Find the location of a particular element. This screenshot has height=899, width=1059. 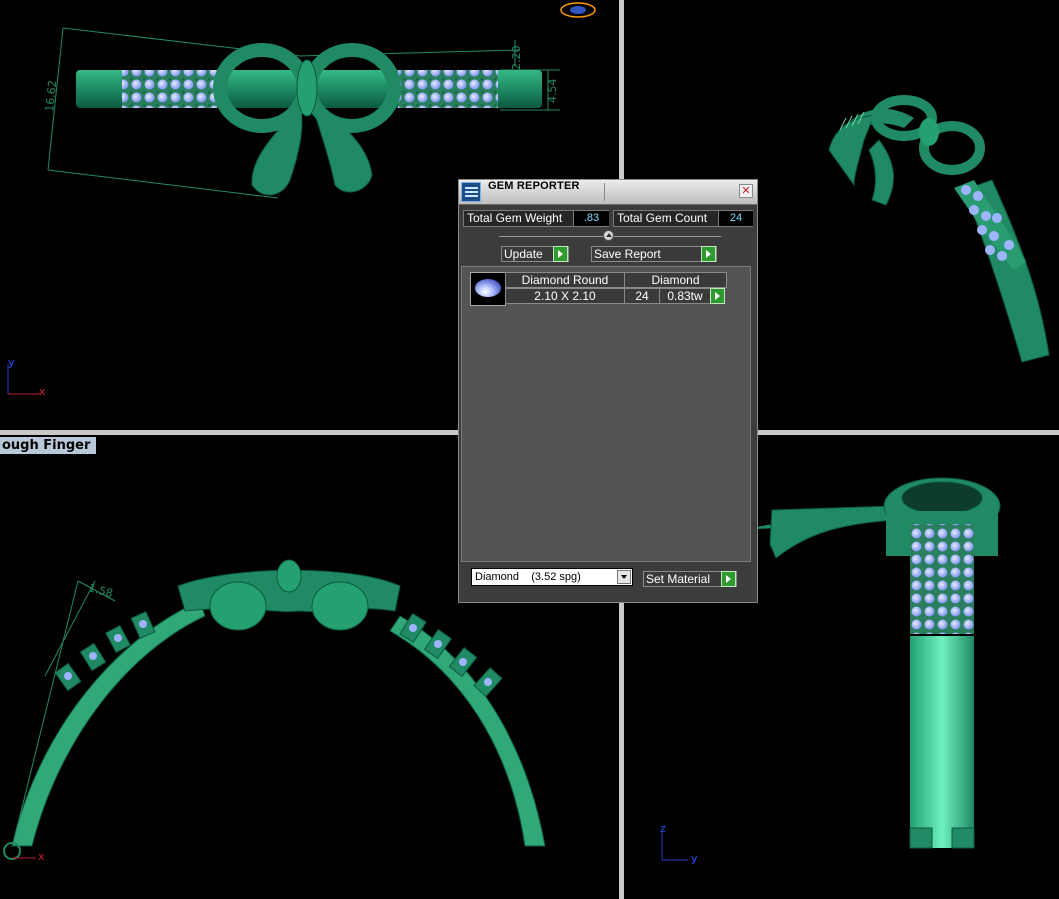

panel-title: GEM REPORTER is located at coordinates (534, 186).